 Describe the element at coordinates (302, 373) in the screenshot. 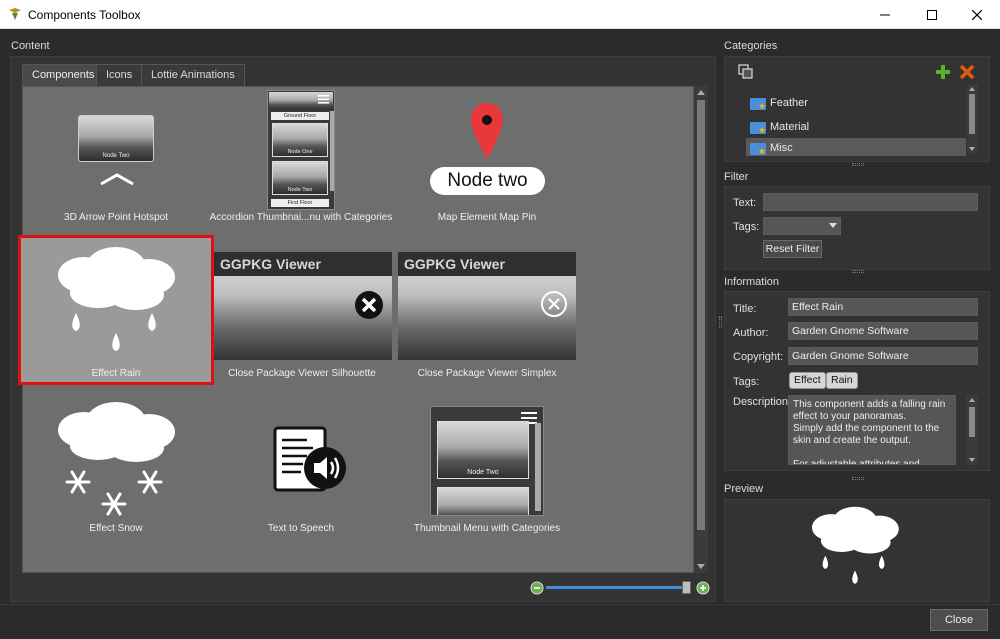

I see `item-caption: Close Package Viewer Silhouette` at that location.